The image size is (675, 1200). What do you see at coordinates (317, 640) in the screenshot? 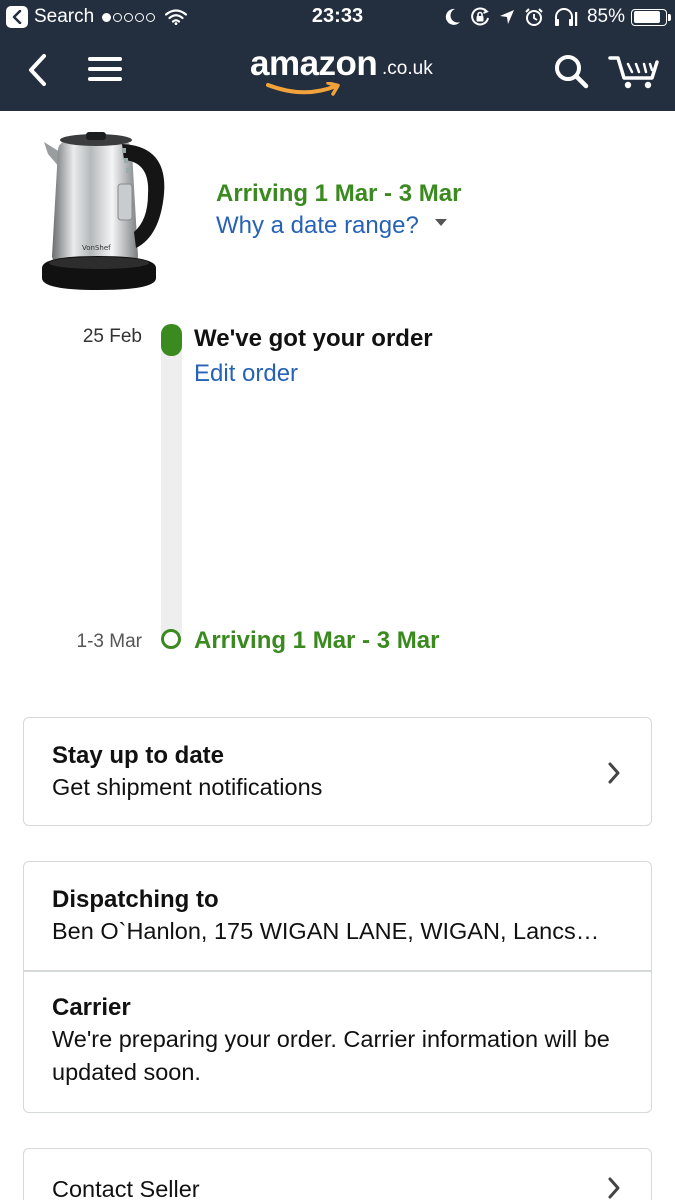
I see `timeline-step-arriving-title: Arriving 1 Mar - 3 Mar` at bounding box center [317, 640].